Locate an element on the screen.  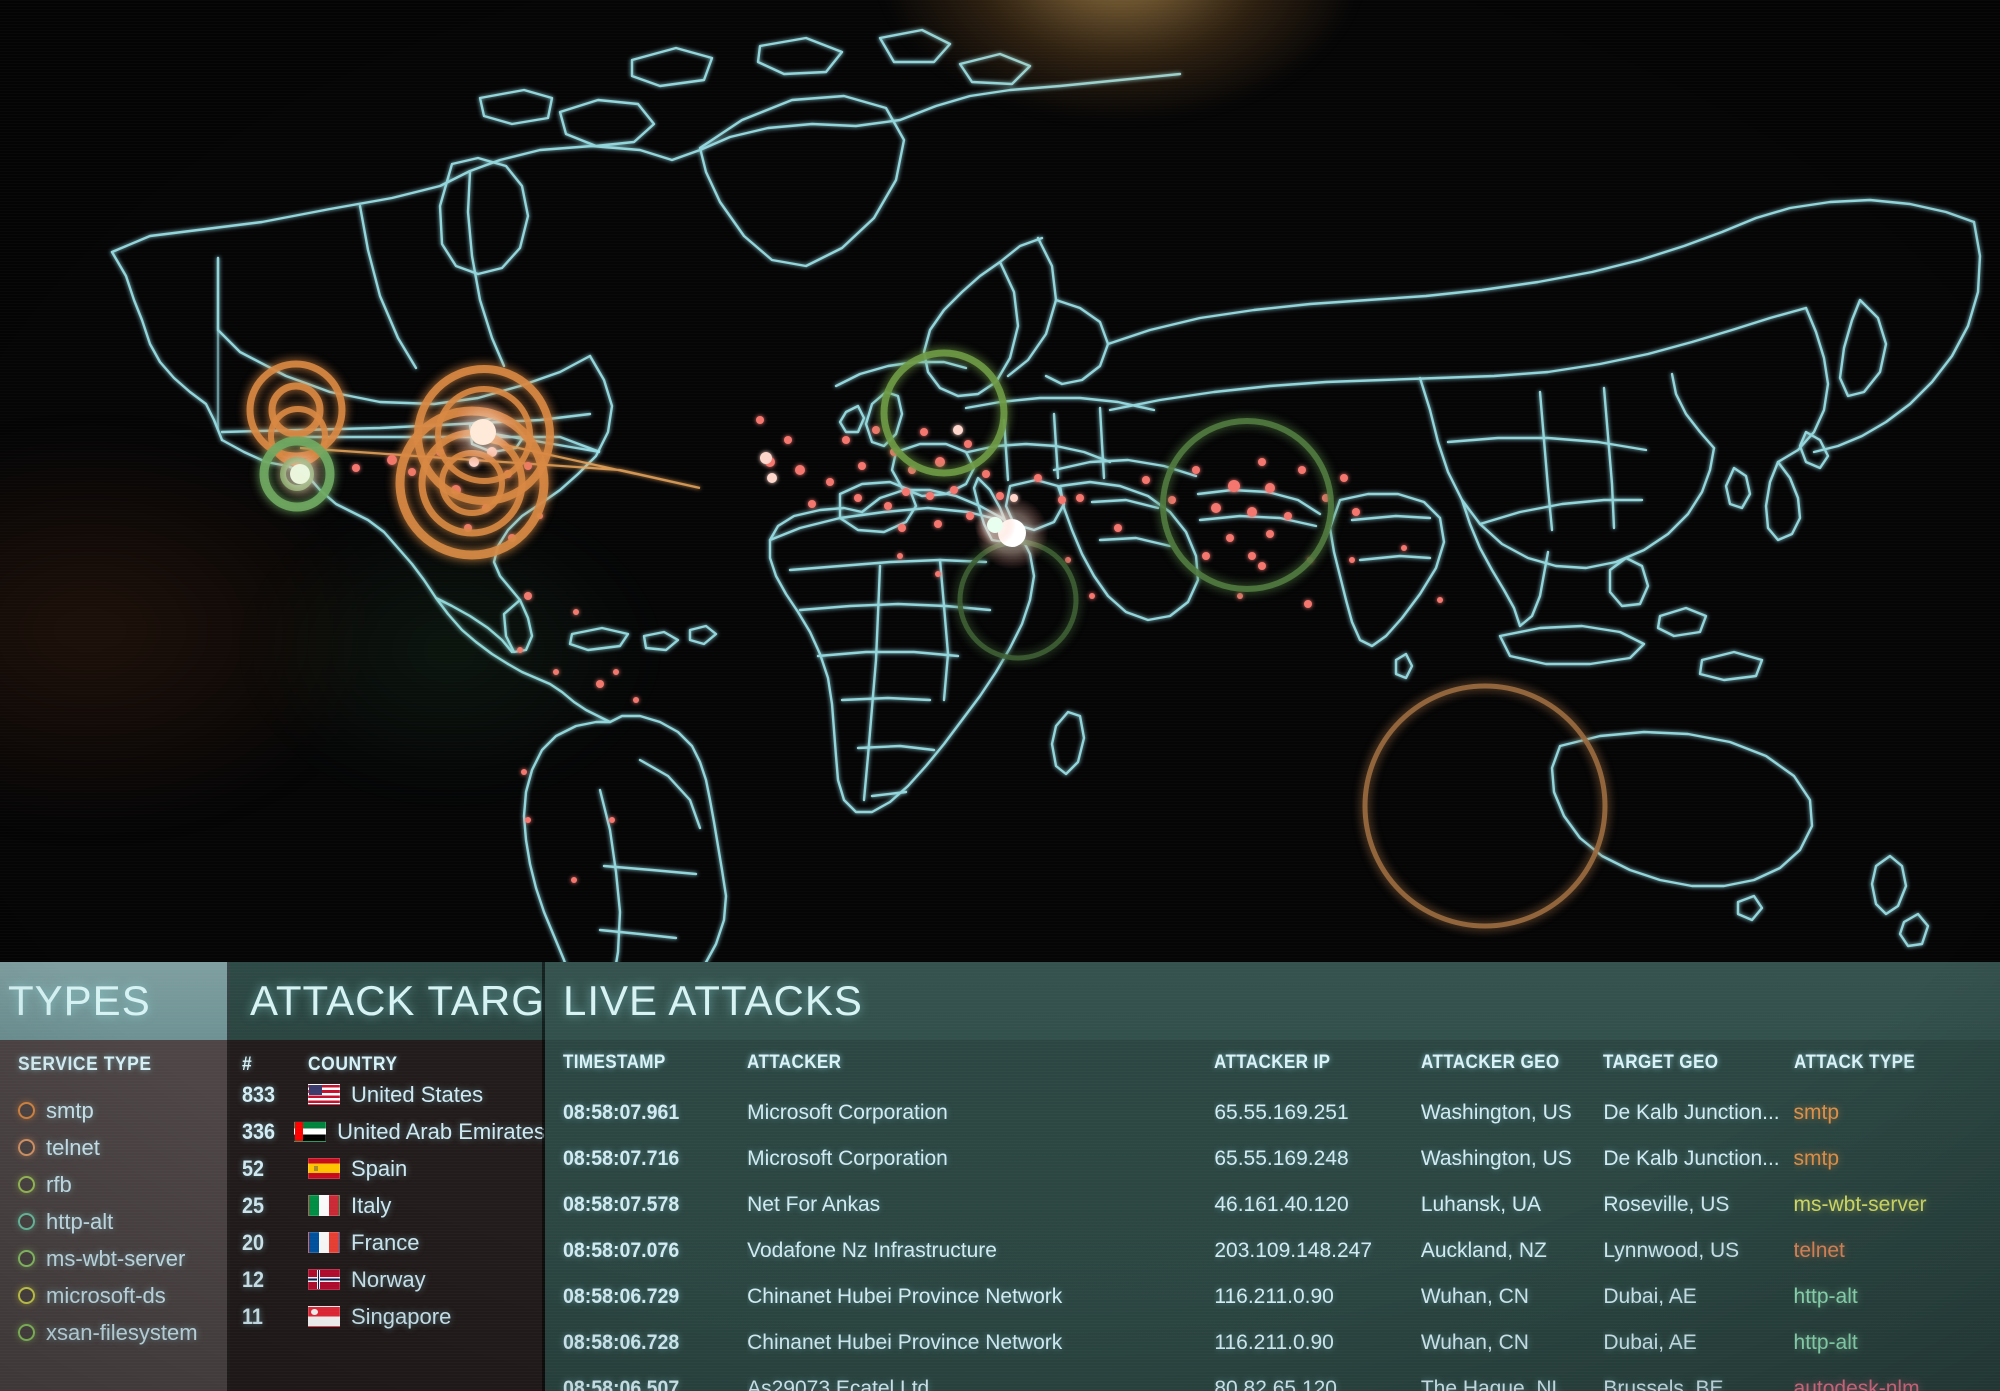
attack-target-row: 833 United States is located at coordinates (387, 1094).